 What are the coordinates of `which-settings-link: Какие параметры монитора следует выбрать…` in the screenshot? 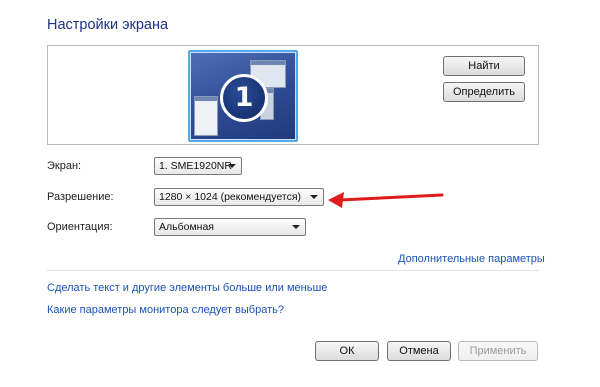 It's located at (165, 310).